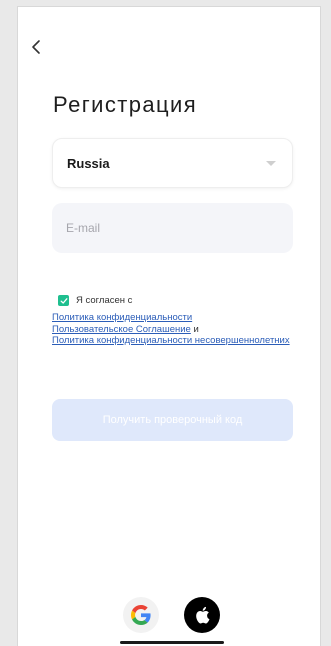 The width and height of the screenshot is (331, 646). What do you see at coordinates (172, 163) in the screenshot?
I see `country-select: Russia` at bounding box center [172, 163].